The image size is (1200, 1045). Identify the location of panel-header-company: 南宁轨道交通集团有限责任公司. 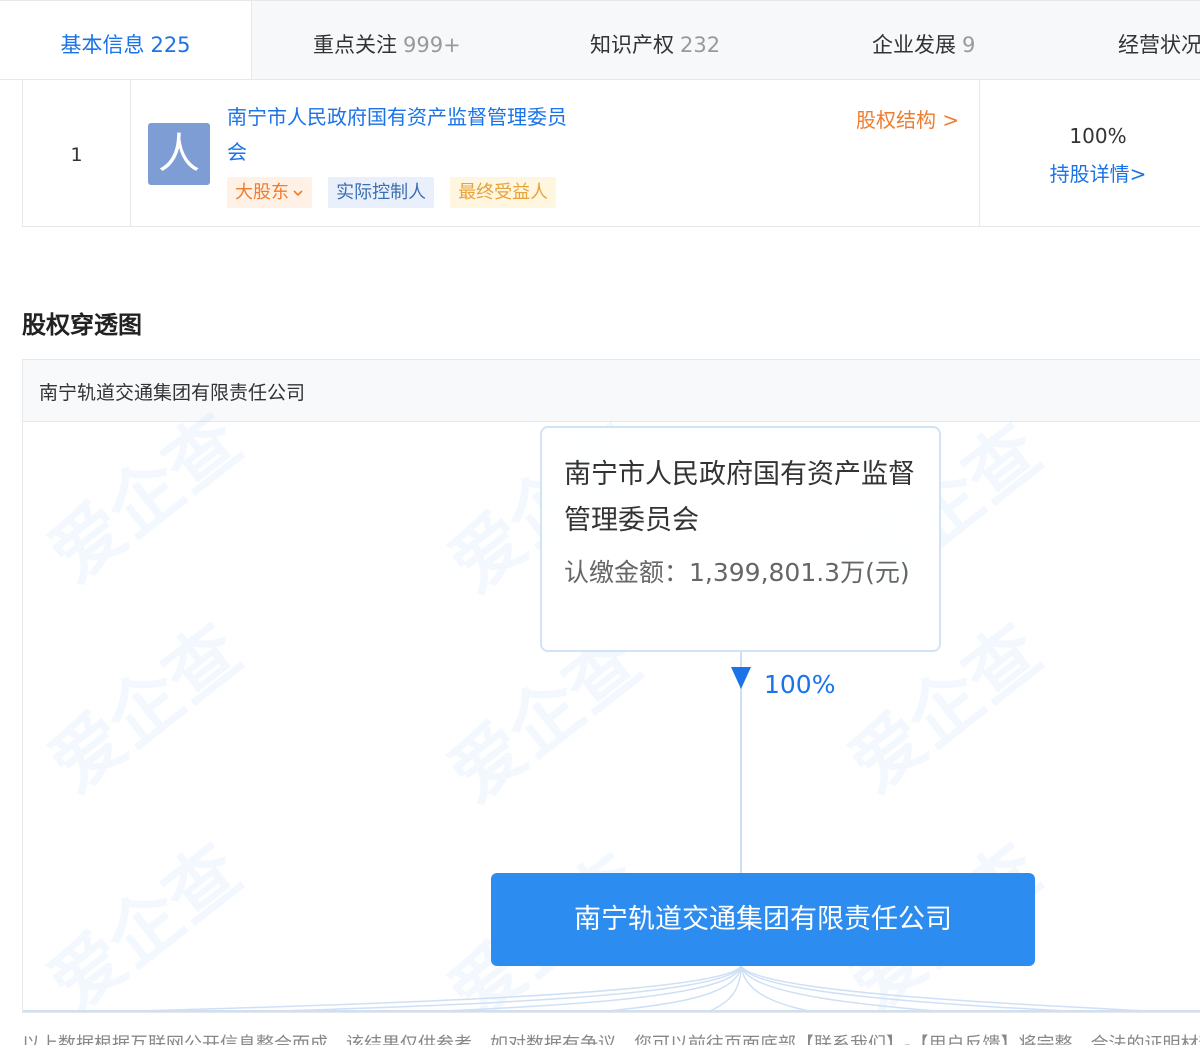
(172, 393).